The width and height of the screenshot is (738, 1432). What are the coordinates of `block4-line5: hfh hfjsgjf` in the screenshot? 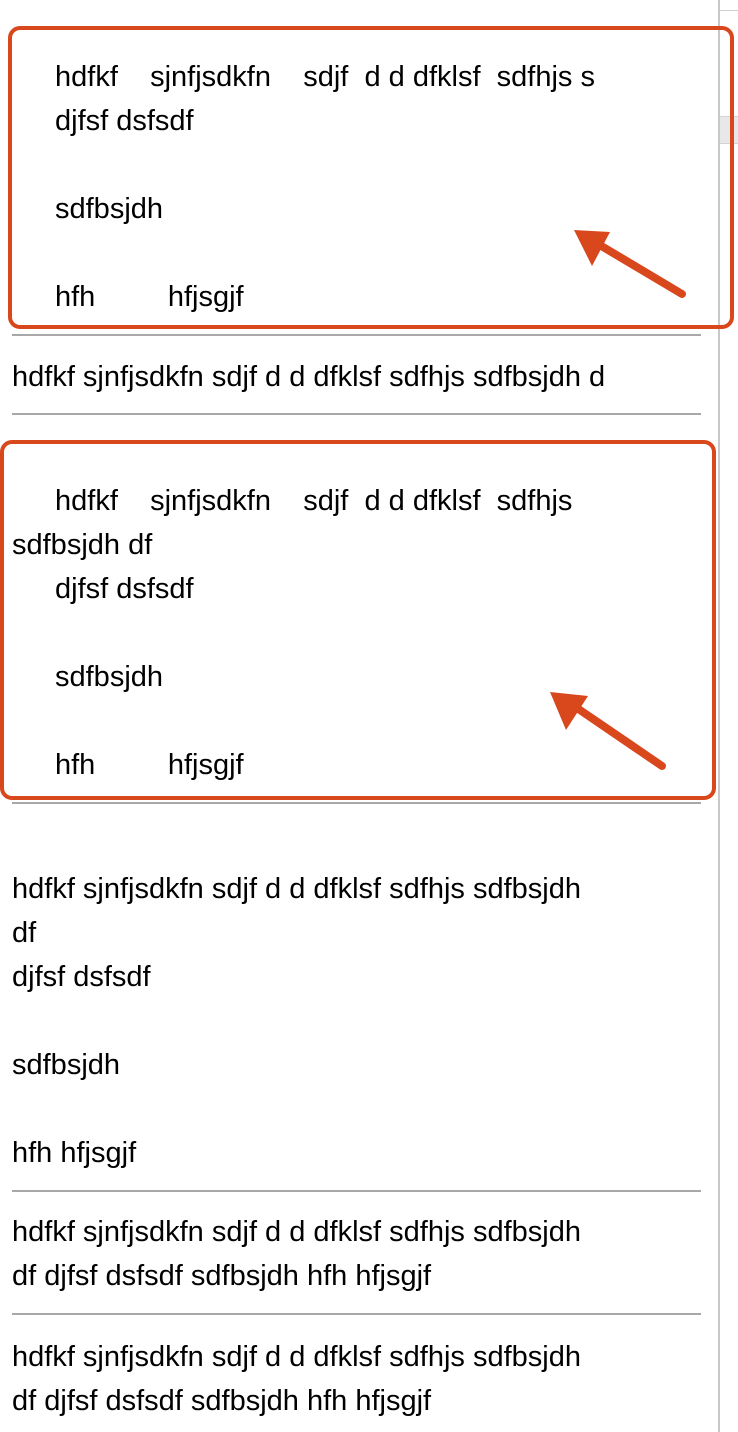 It's located at (74, 1153).